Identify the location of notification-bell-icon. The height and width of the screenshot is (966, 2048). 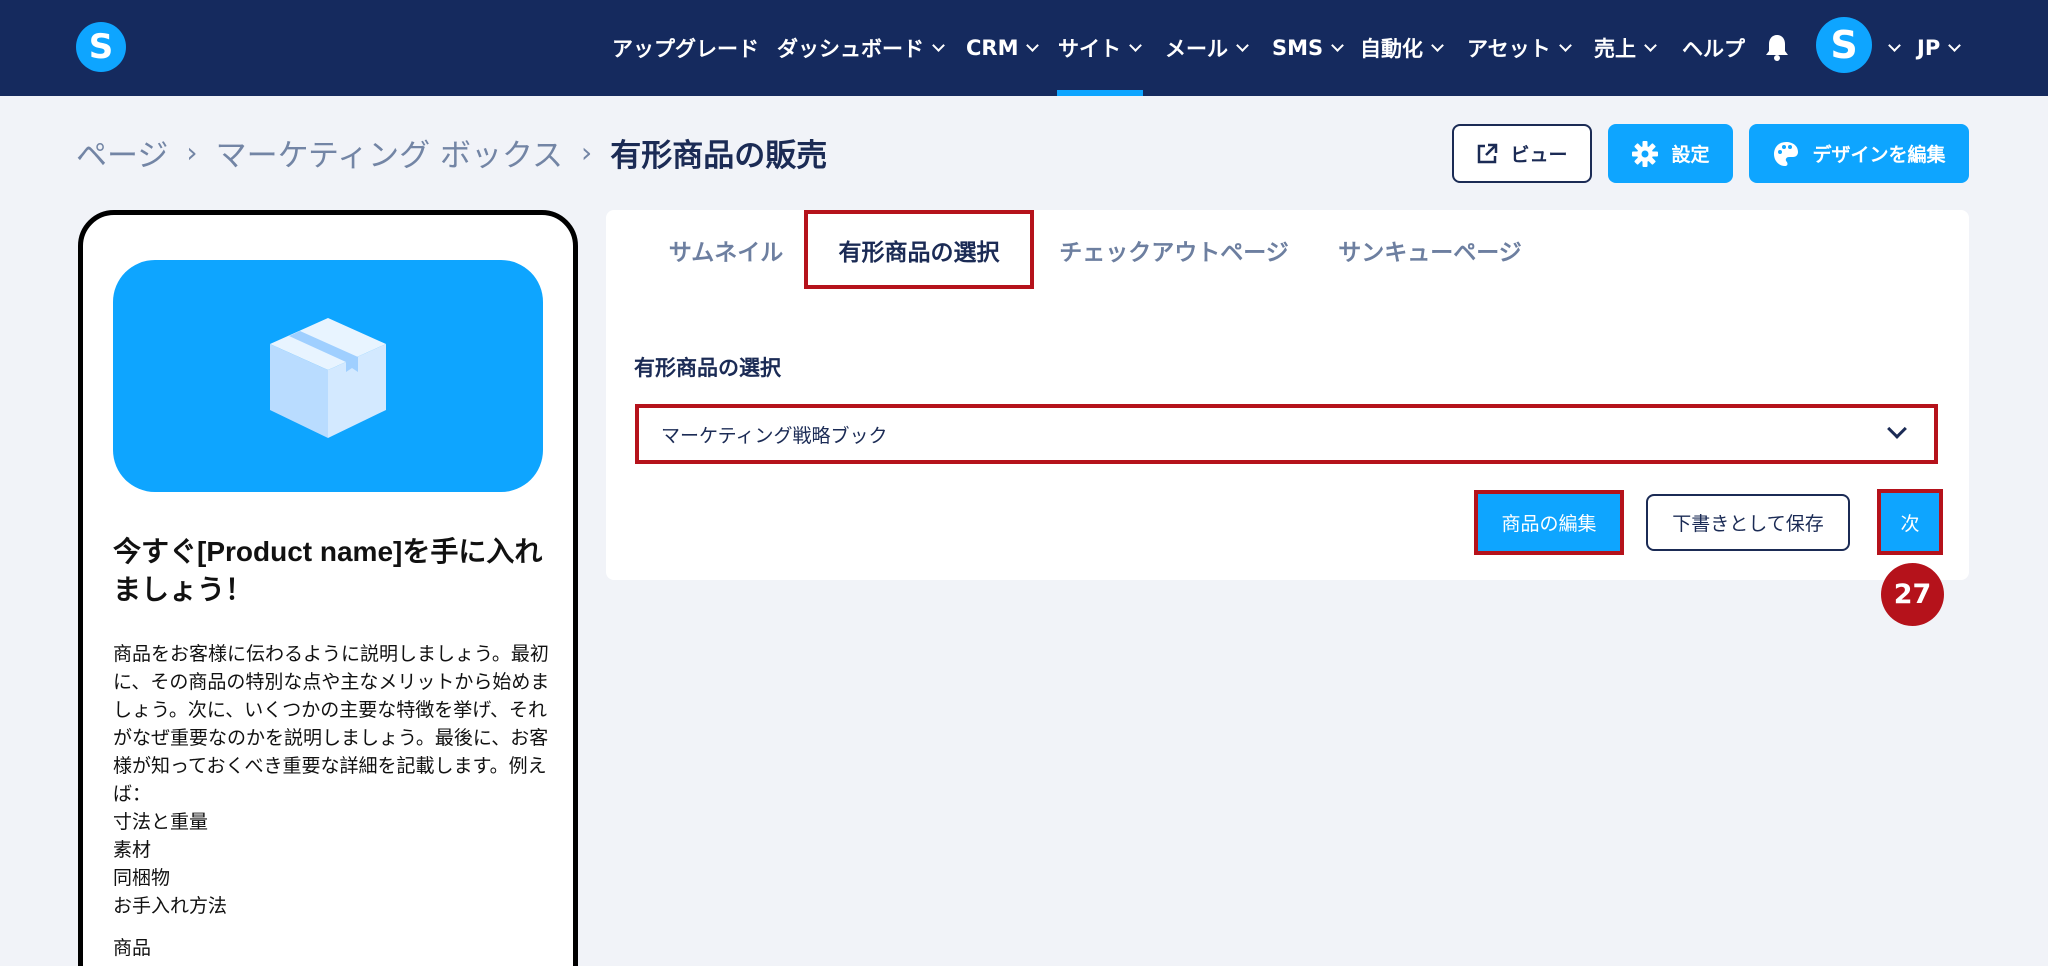
(1777, 47).